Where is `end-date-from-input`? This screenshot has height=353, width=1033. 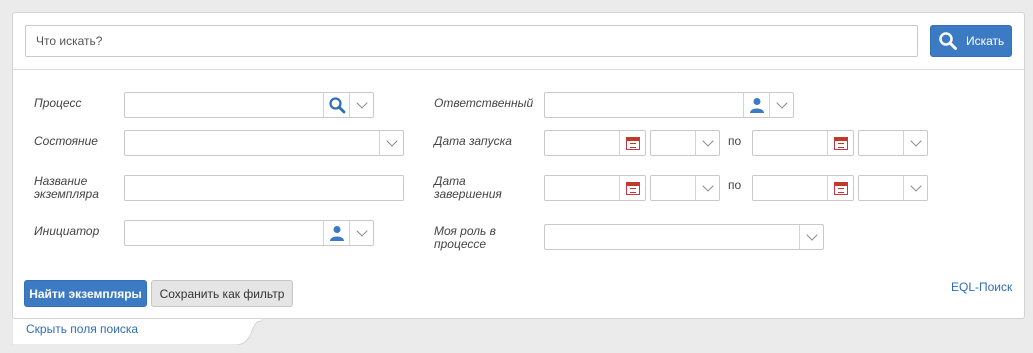 end-date-from-input is located at coordinates (595, 188).